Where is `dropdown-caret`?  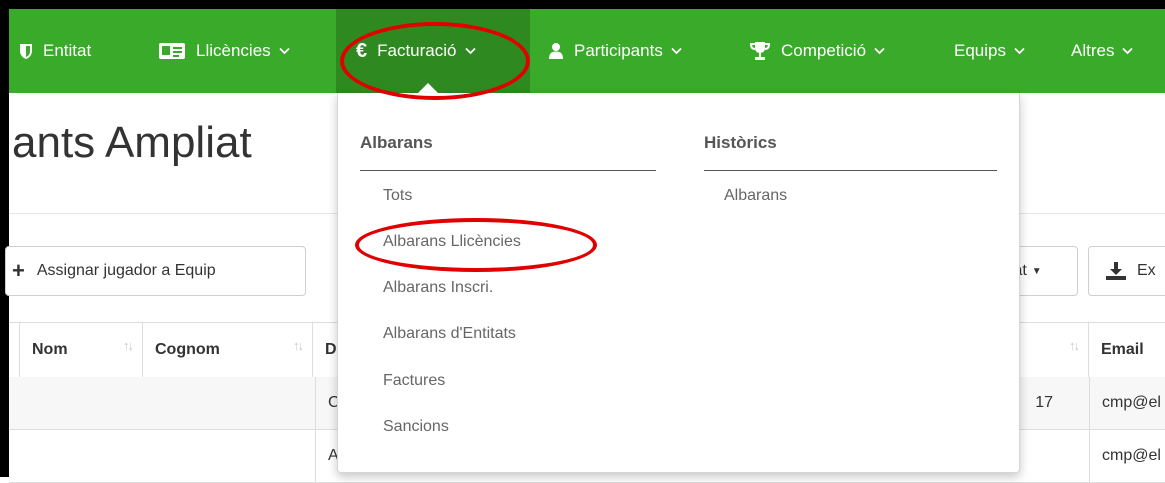
dropdown-caret is located at coordinates (428, 88).